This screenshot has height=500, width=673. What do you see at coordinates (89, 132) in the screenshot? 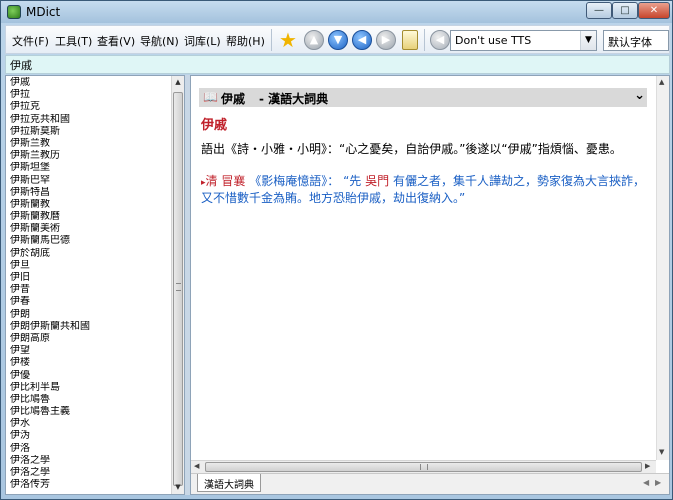
I see `list-item: 伊拉斯莫斯` at bounding box center [89, 132].